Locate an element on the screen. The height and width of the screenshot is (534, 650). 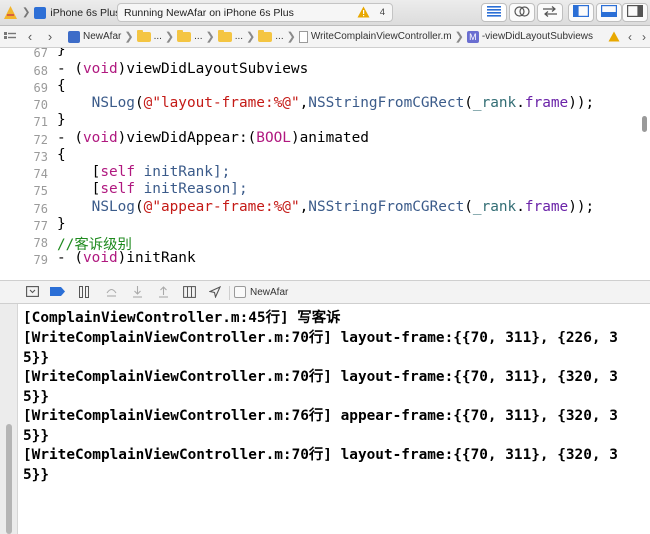
arrows-icon is located at coordinates (550, 12).